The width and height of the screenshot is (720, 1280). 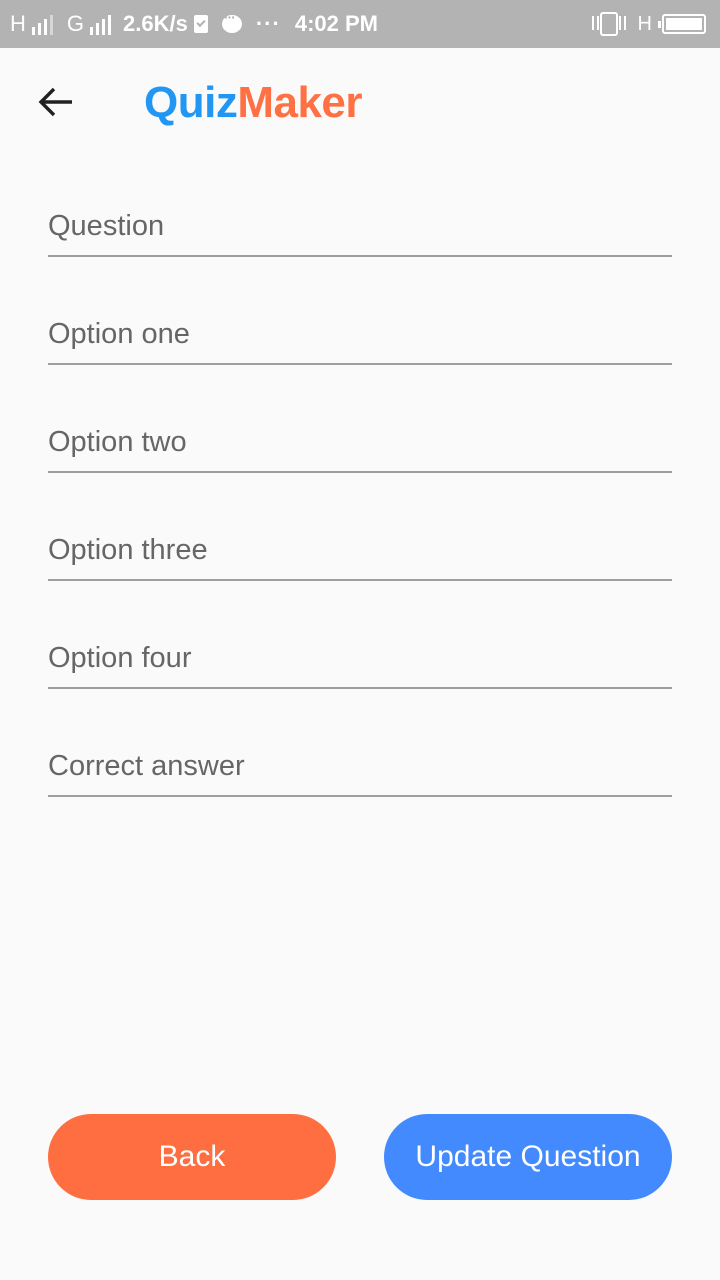 What do you see at coordinates (18, 23) in the screenshot?
I see `sim1-network-type: H` at bounding box center [18, 23].